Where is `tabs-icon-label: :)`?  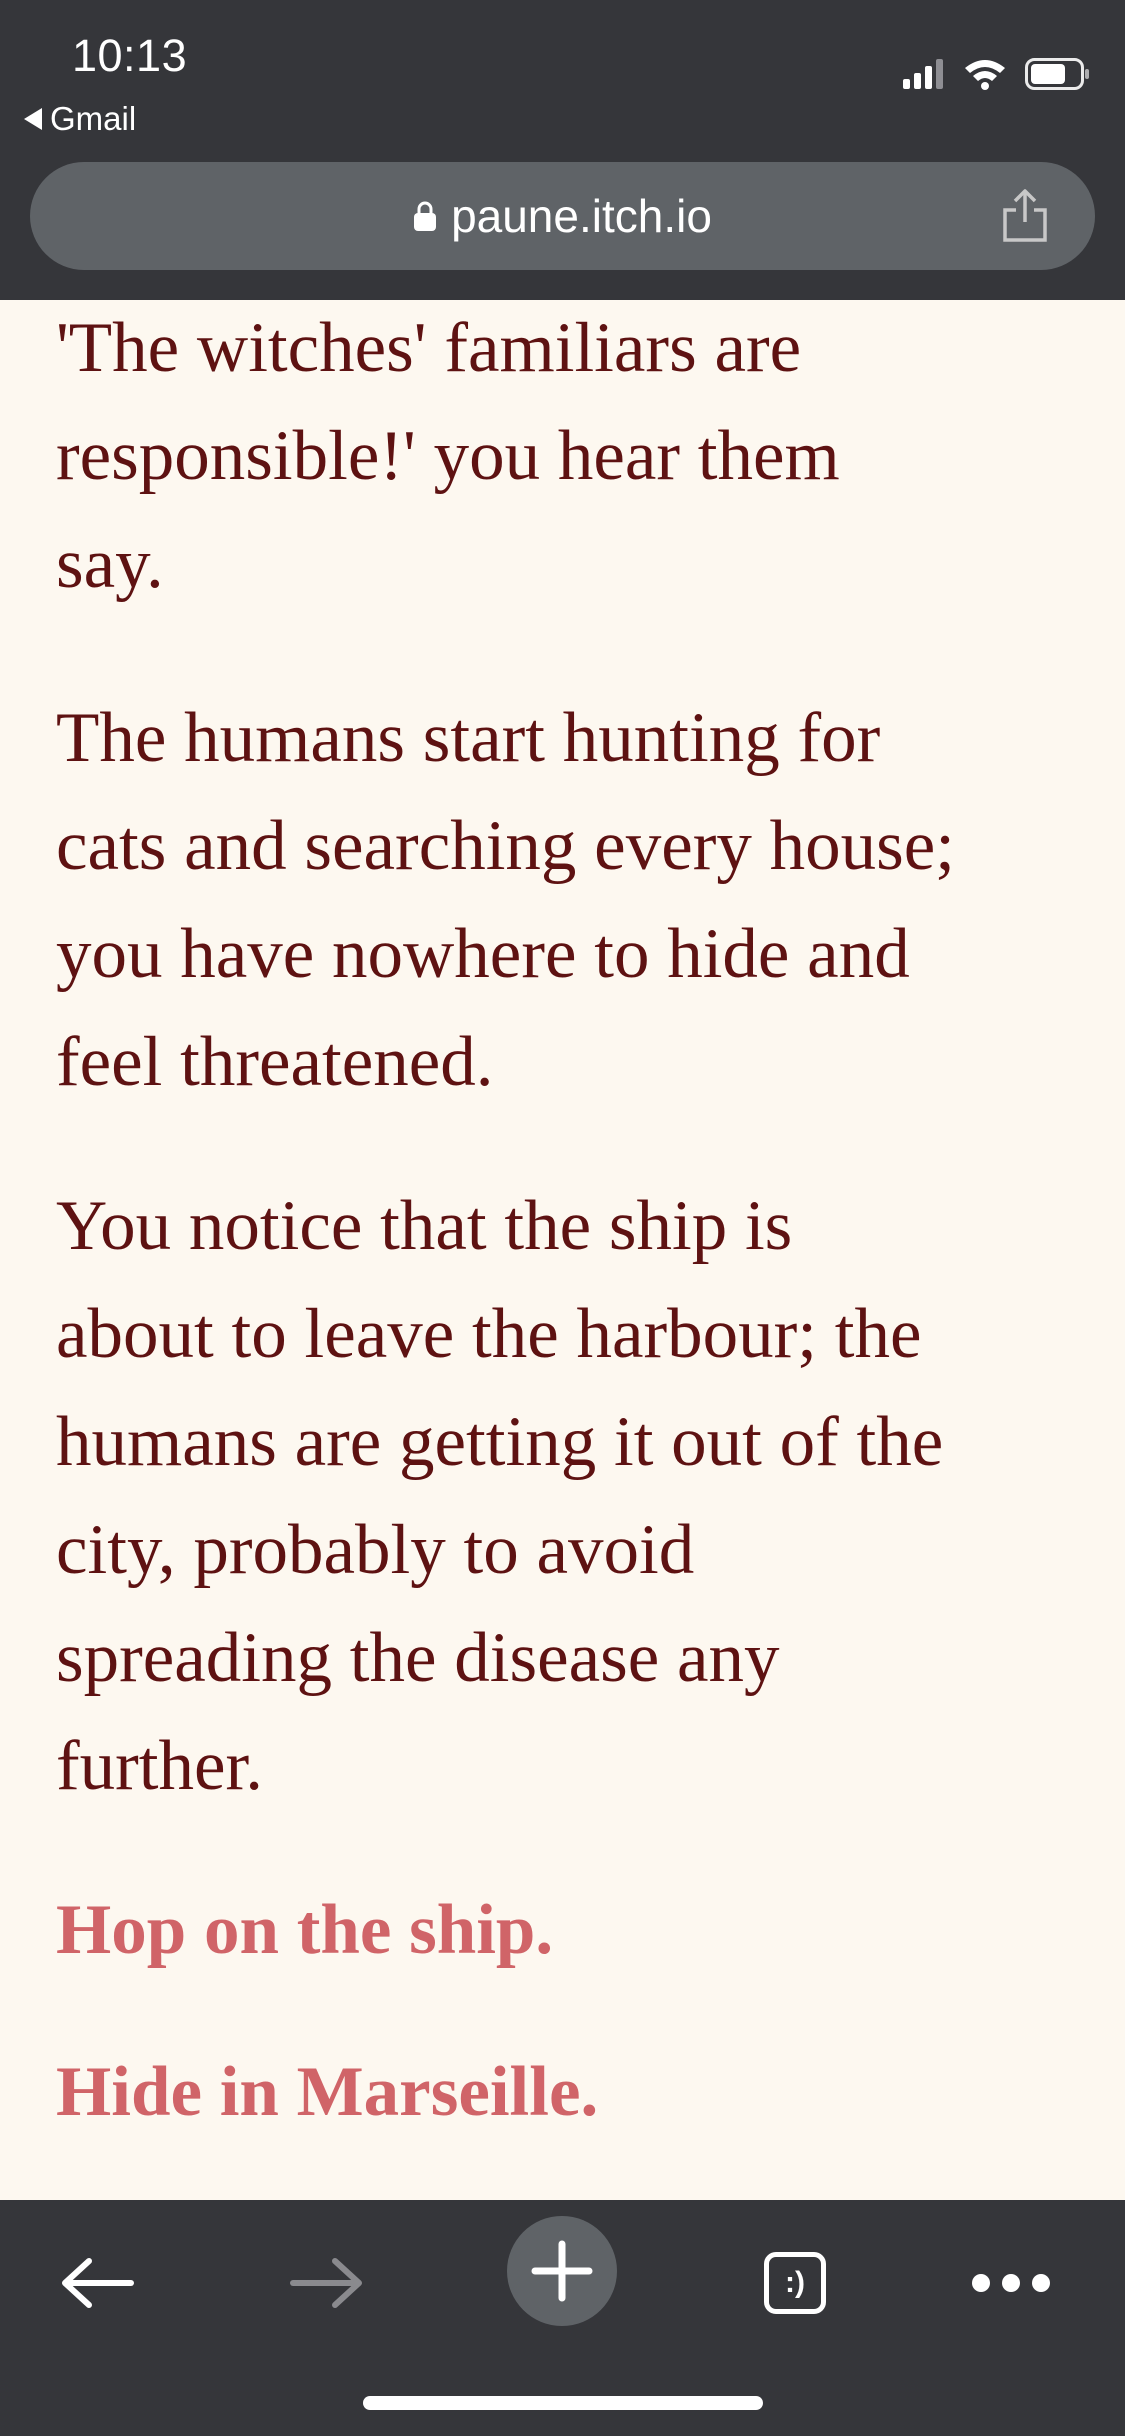
tabs-icon-label: :) is located at coordinates (795, 2282).